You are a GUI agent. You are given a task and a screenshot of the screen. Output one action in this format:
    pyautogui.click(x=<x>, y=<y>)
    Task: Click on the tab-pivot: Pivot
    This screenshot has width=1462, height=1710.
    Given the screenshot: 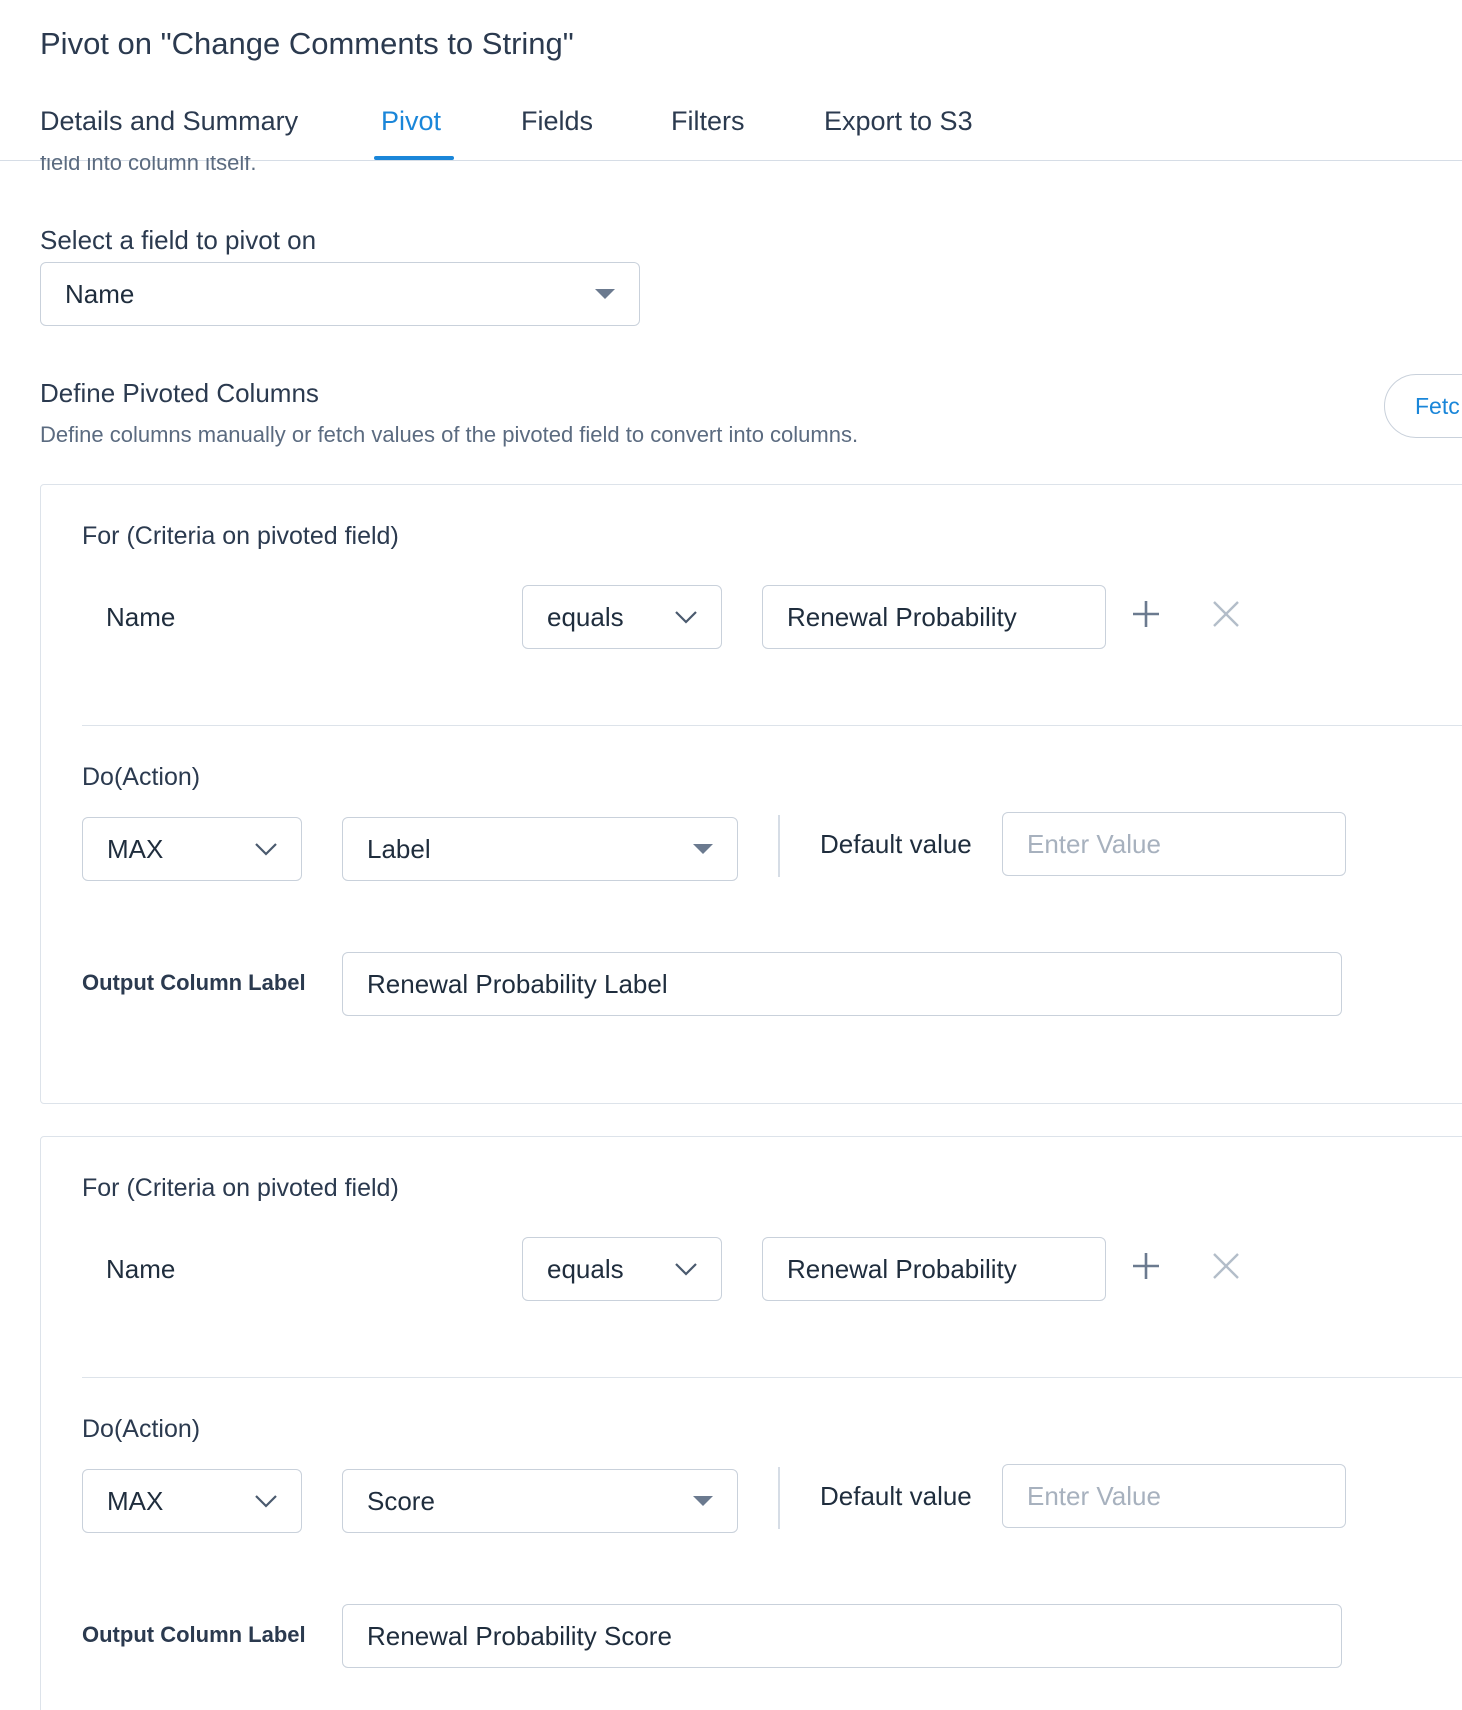 What is the action you would take?
    pyautogui.click(x=411, y=121)
    